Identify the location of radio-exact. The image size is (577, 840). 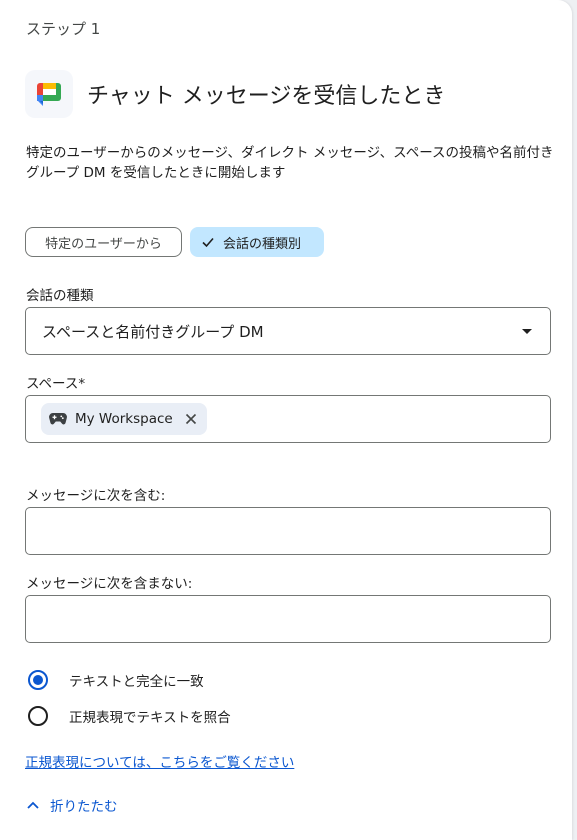
(38, 680).